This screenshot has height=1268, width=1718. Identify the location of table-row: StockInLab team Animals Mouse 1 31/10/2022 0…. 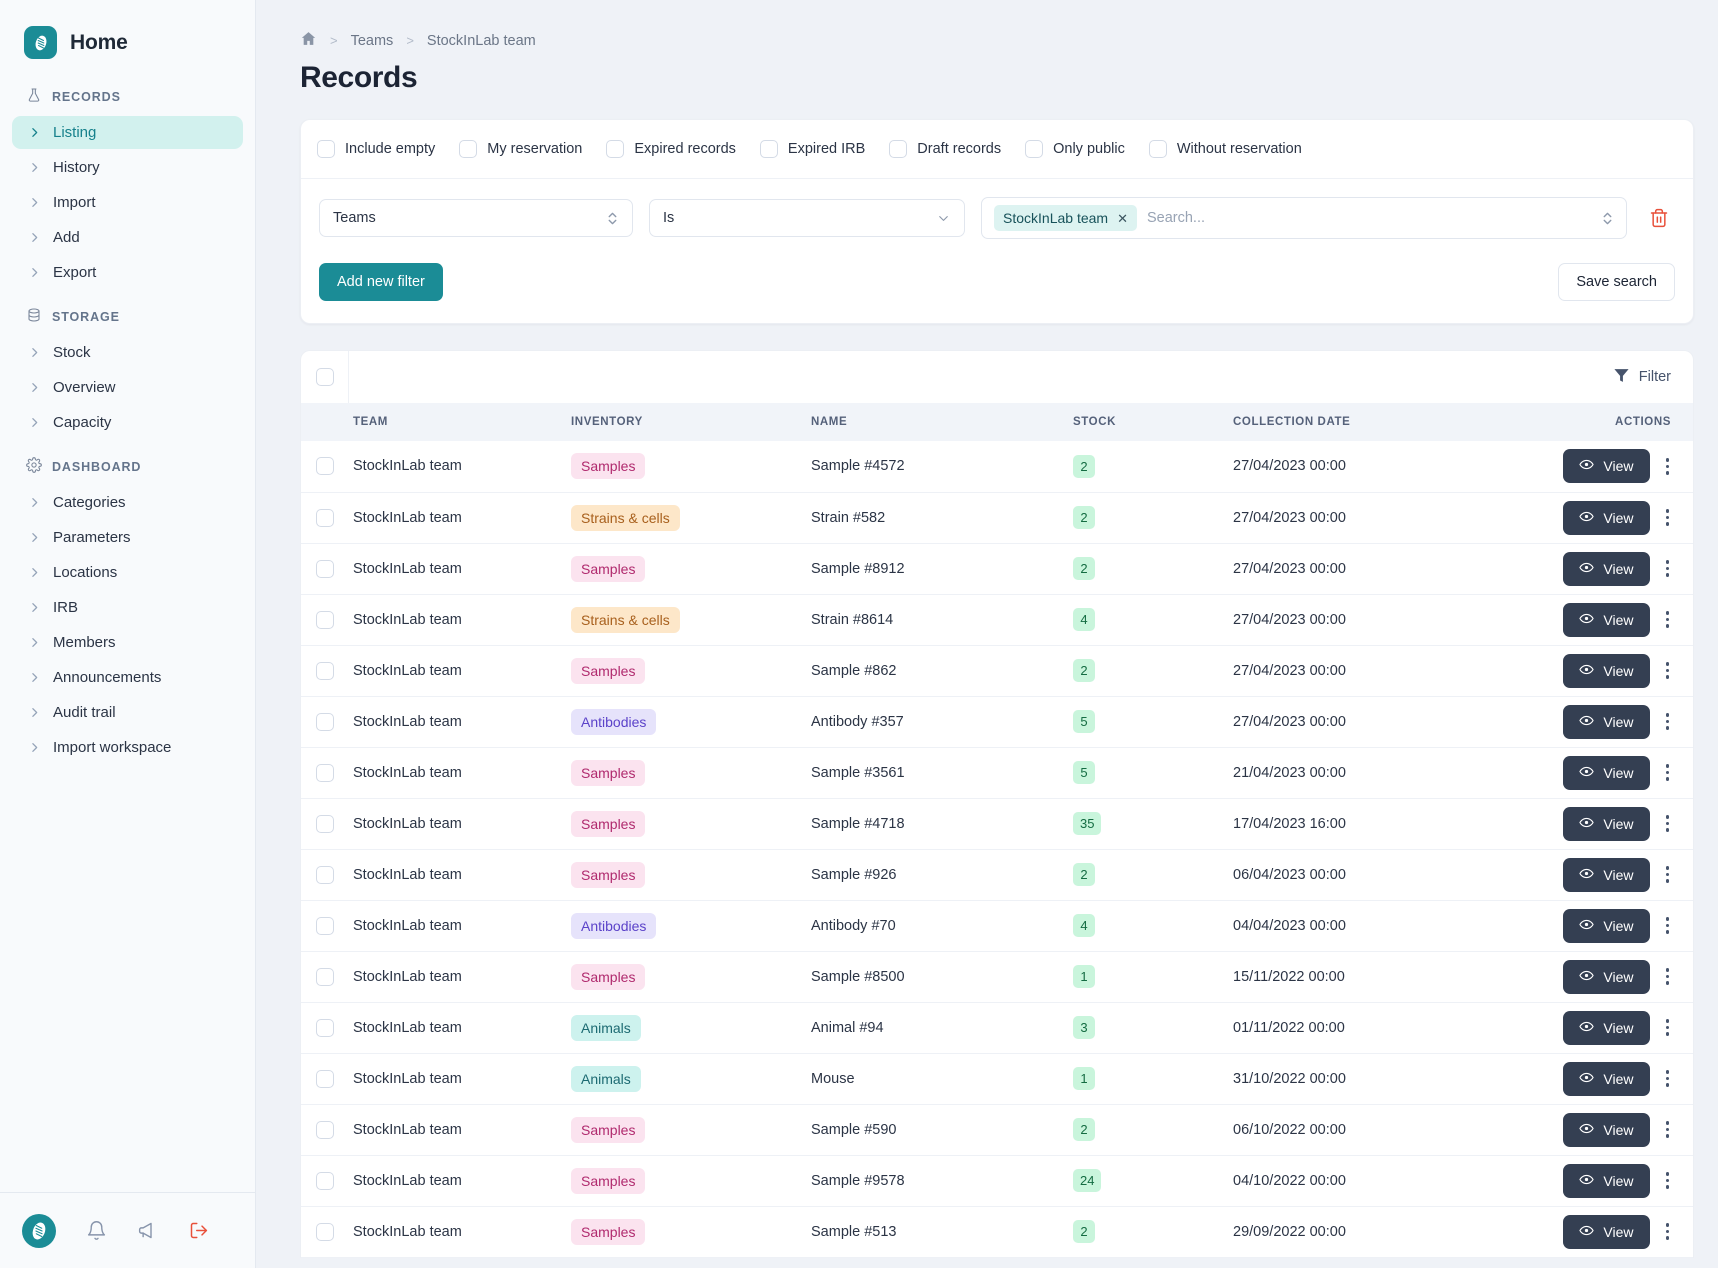
(997, 1079).